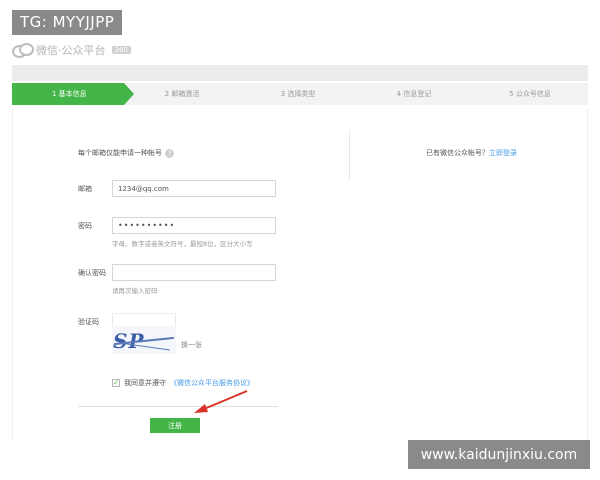  What do you see at coordinates (499, 454) in the screenshot?
I see `site-watermark: www.kaidunjinxiu.com` at bounding box center [499, 454].